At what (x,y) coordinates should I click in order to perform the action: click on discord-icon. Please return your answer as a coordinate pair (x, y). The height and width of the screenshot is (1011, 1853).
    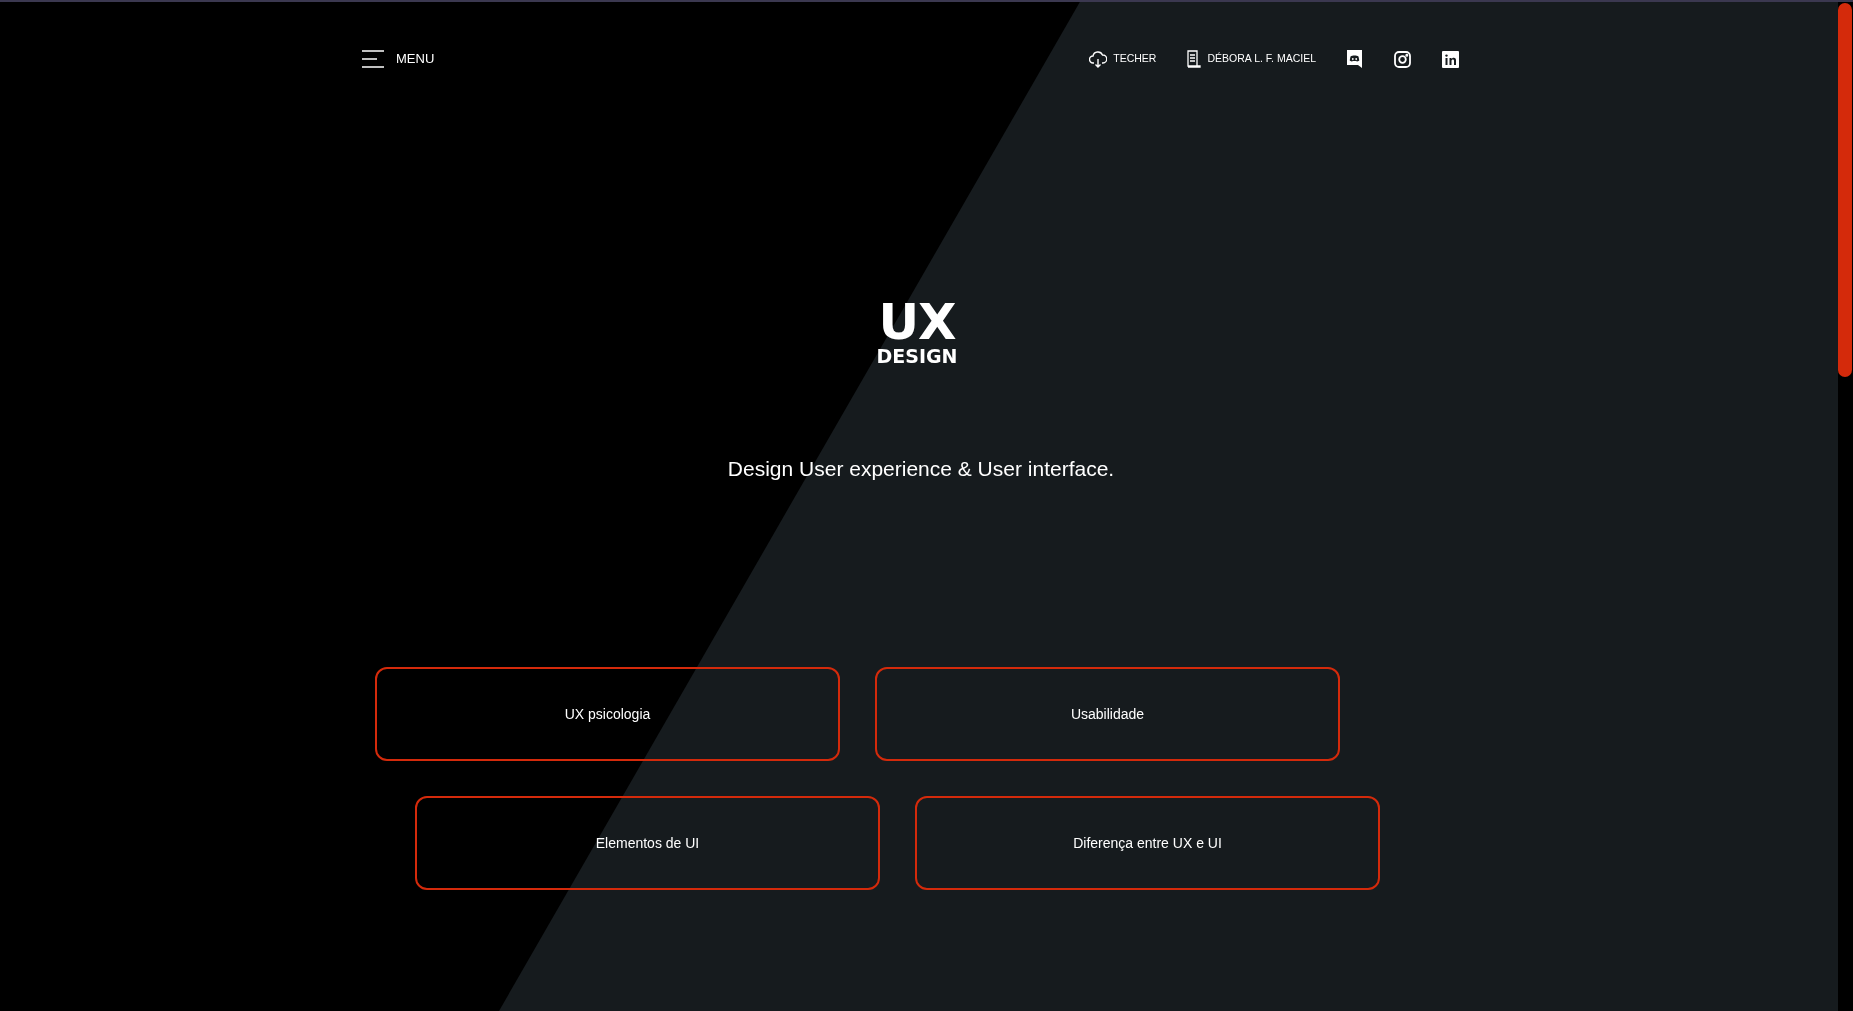
    Looking at the image, I should click on (1354, 59).